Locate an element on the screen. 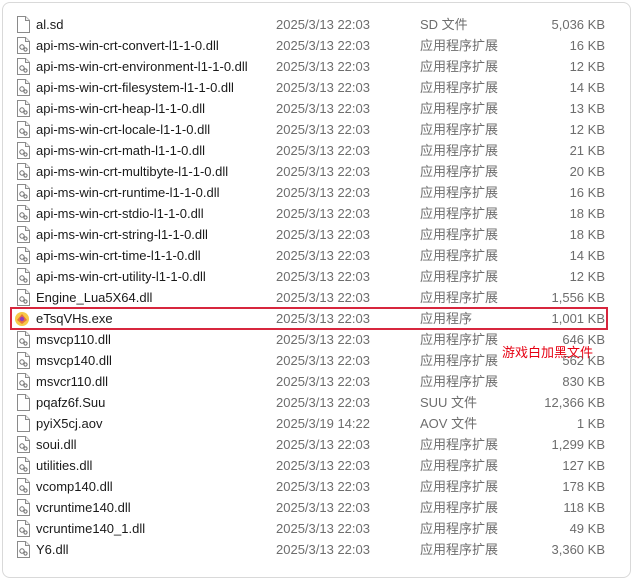 The height and width of the screenshot is (582, 635). file-name: al.sd is located at coordinates (50, 24).